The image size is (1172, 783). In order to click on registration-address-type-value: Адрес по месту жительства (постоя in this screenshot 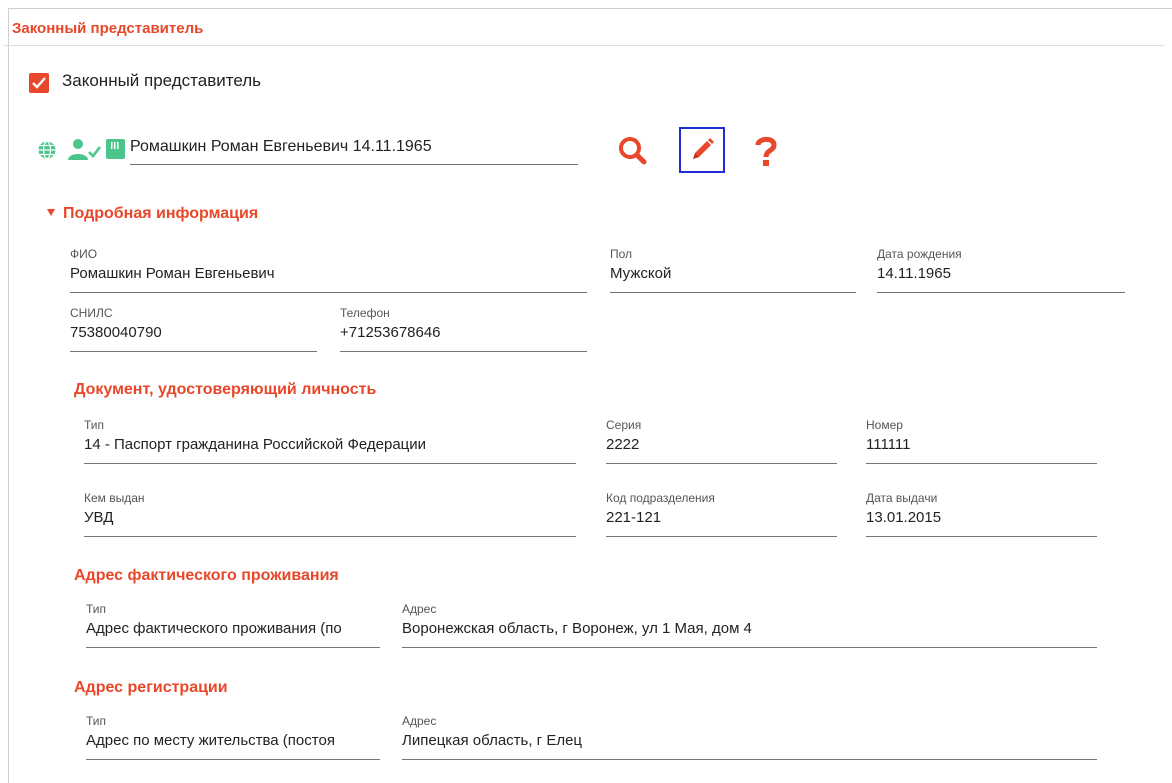, I will do `click(210, 740)`.